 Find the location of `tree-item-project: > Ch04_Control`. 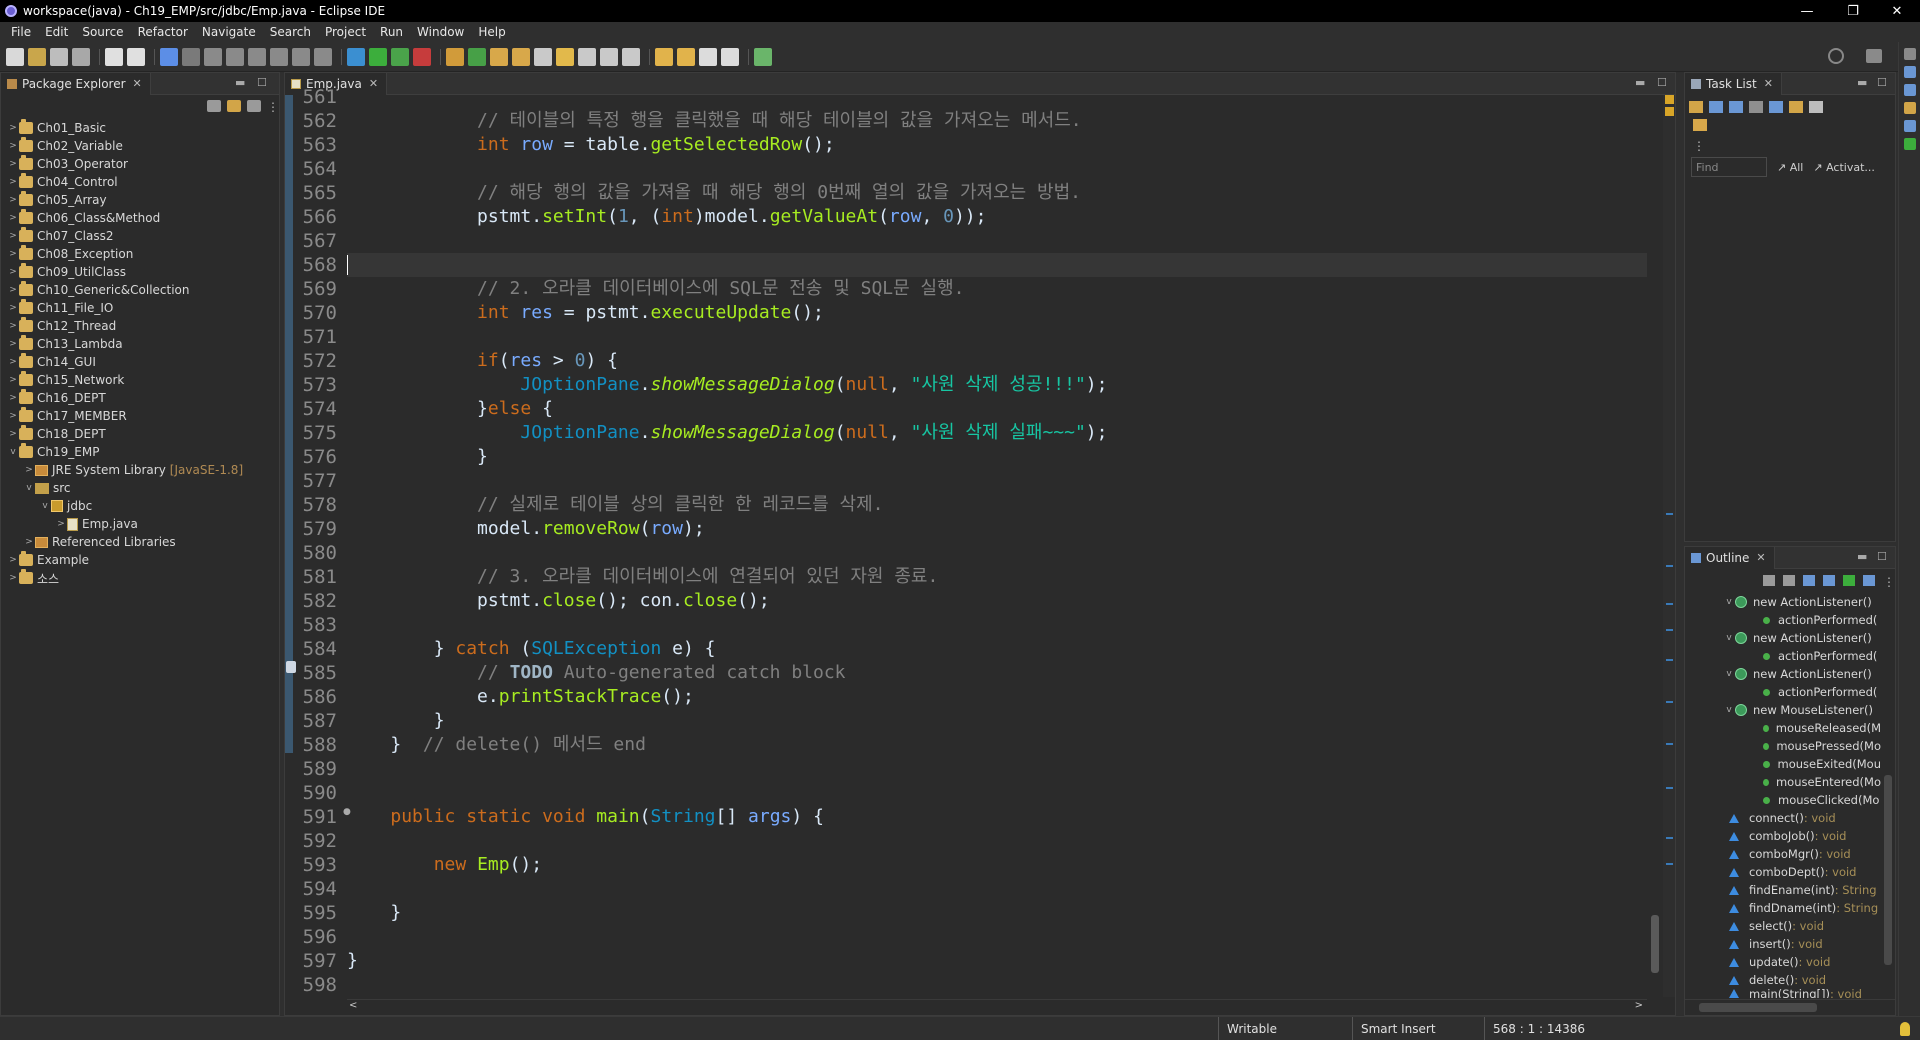

tree-item-project: > Ch04_Control is located at coordinates (140, 182).